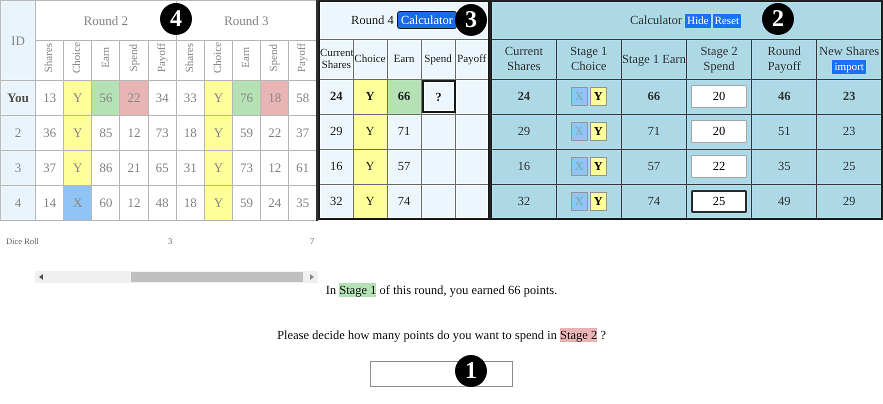 Image resolution: width=883 pixels, height=404 pixels. Describe the element at coordinates (653, 59) in the screenshot. I see `column-header: Stage 1 Earn` at that location.